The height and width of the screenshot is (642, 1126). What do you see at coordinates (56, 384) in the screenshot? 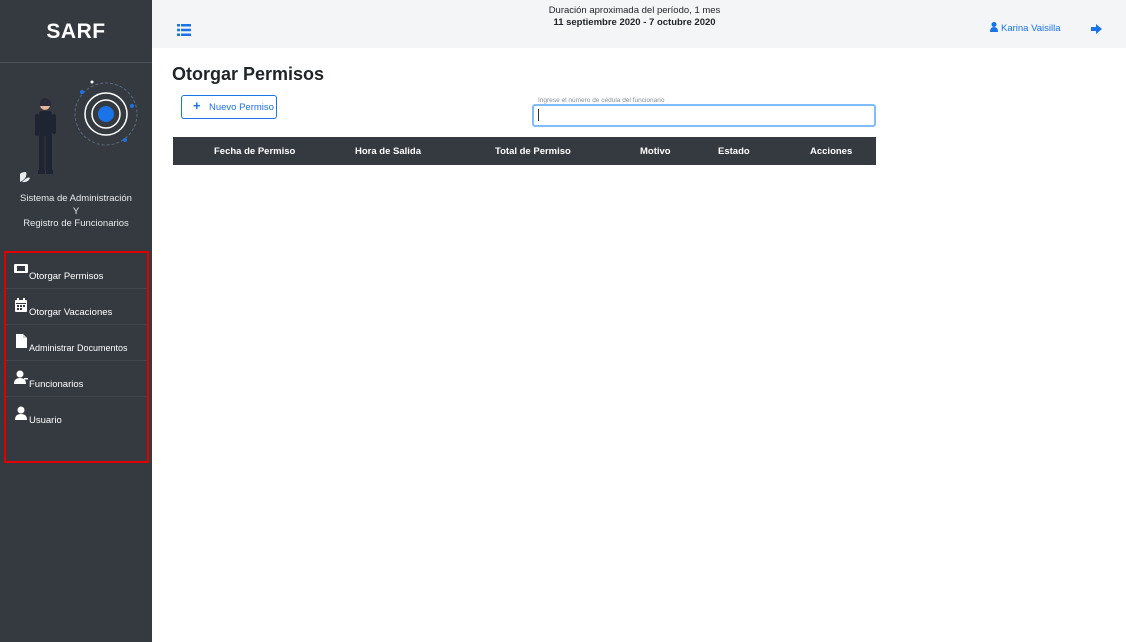
I see `sidebar-item-label: Funcionarios` at bounding box center [56, 384].